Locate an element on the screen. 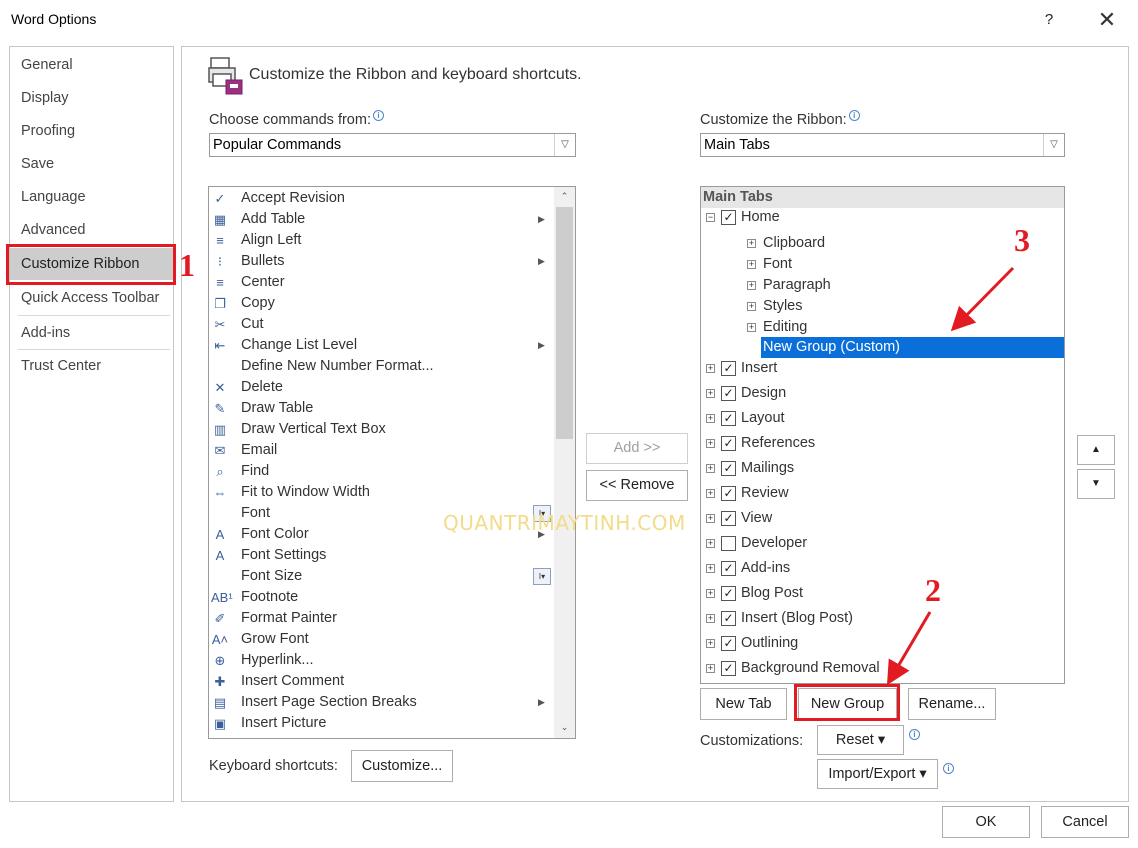 Image resolution: width=1138 pixels, height=848 pixels. arrow-to-new-group-item is located at coordinates (982, 299).